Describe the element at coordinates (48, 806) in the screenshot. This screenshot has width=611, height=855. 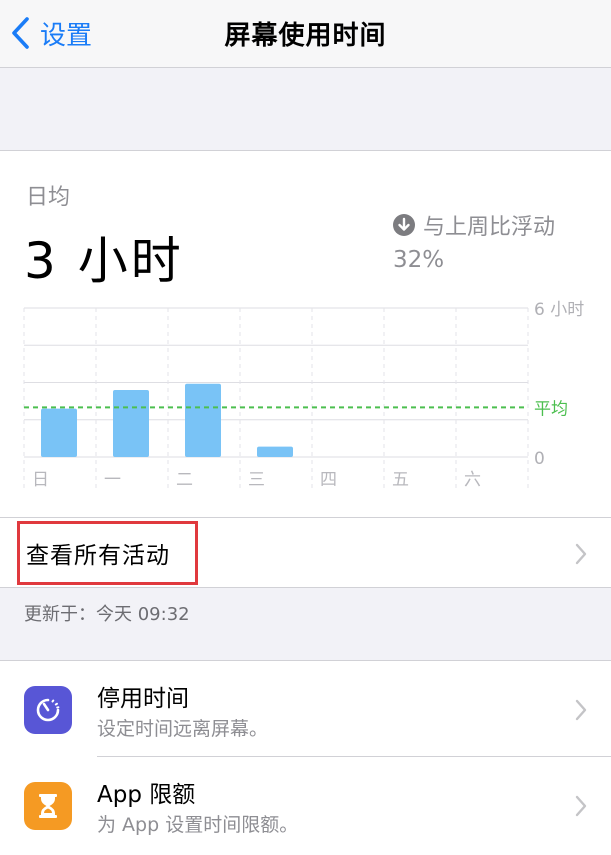
I see `hourglass-icon` at that location.